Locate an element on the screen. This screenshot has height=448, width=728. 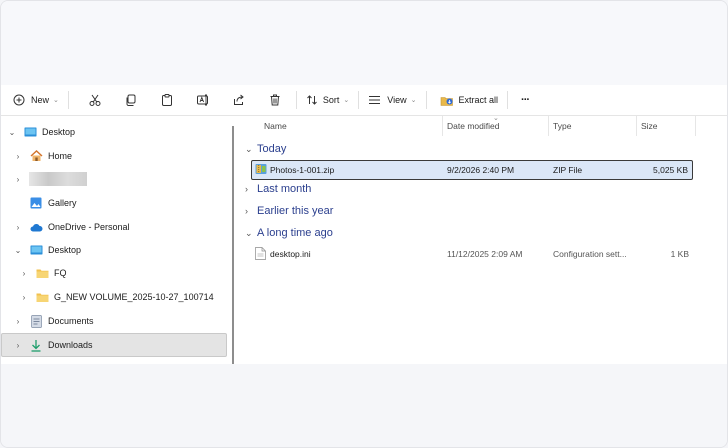
column-label: Name is located at coordinates (275, 126).